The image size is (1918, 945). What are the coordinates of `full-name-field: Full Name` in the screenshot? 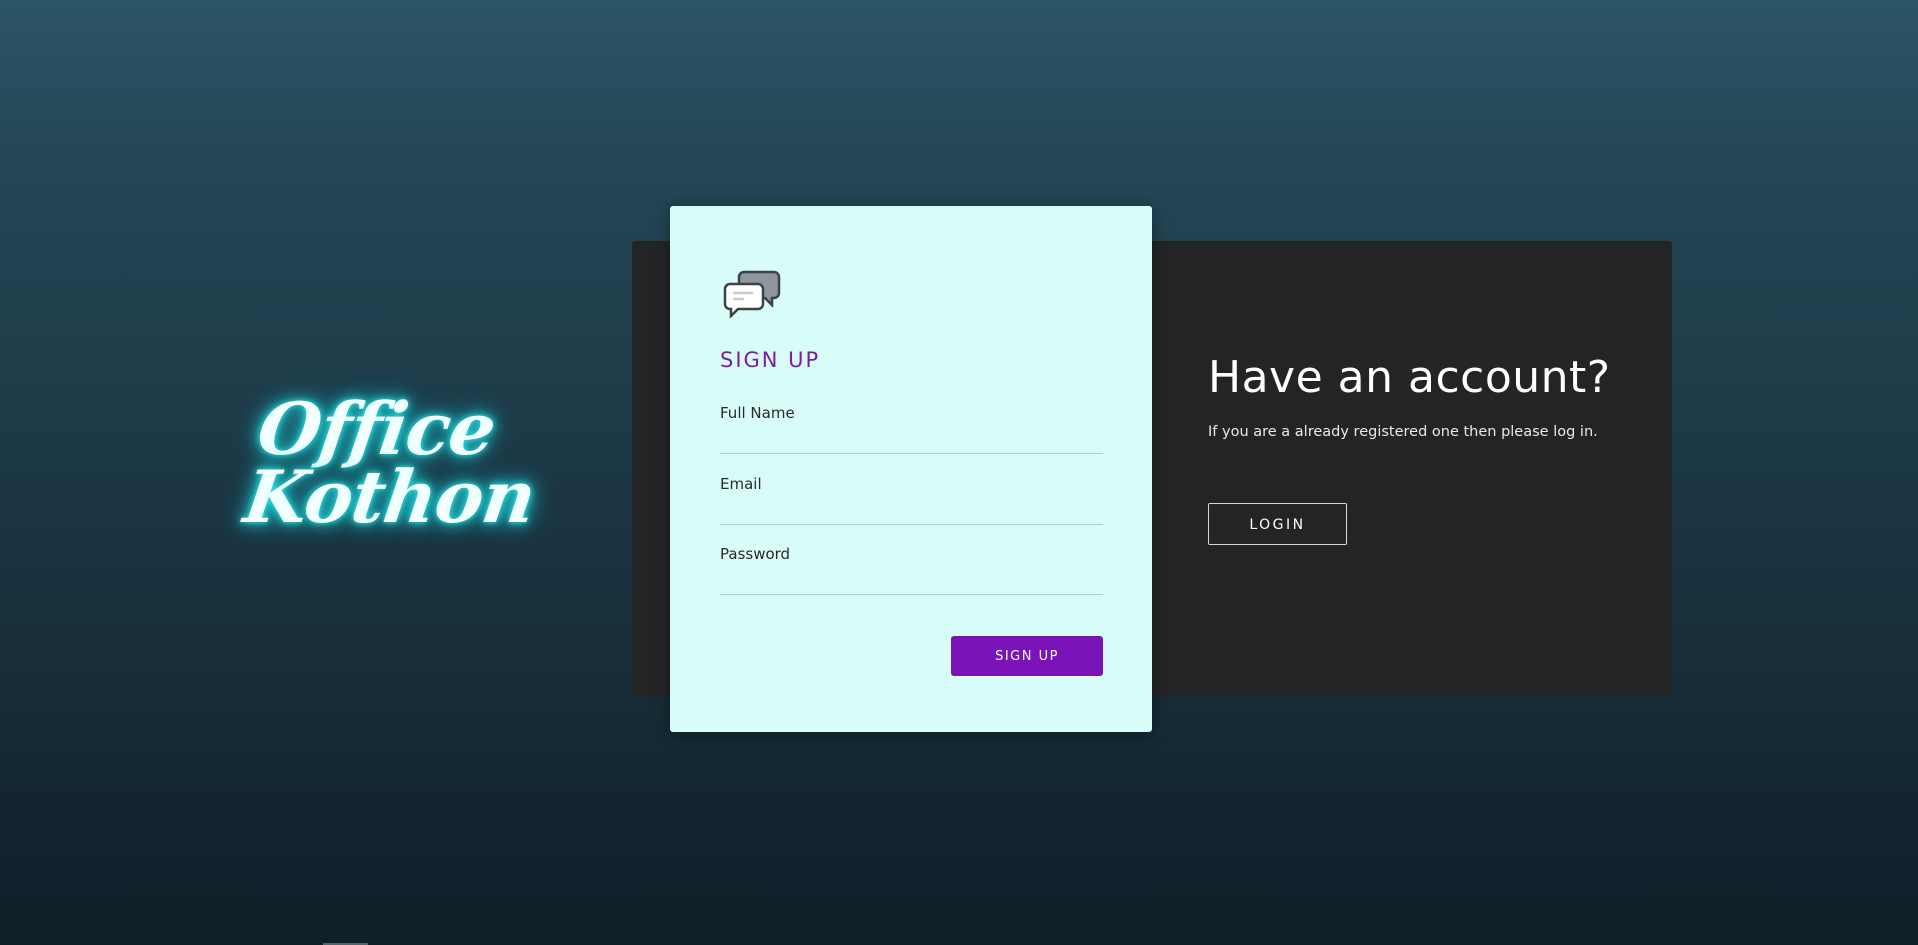 It's located at (911, 429).